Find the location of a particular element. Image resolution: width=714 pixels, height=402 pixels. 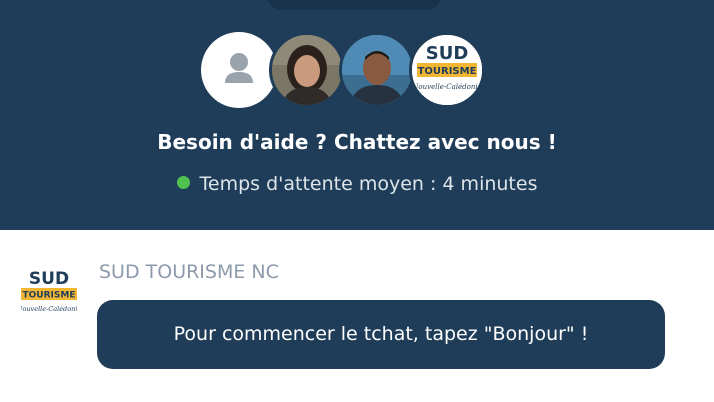

sender-avatar: SUD TOURISME Nouvelle-Calédonie is located at coordinates (49, 294).